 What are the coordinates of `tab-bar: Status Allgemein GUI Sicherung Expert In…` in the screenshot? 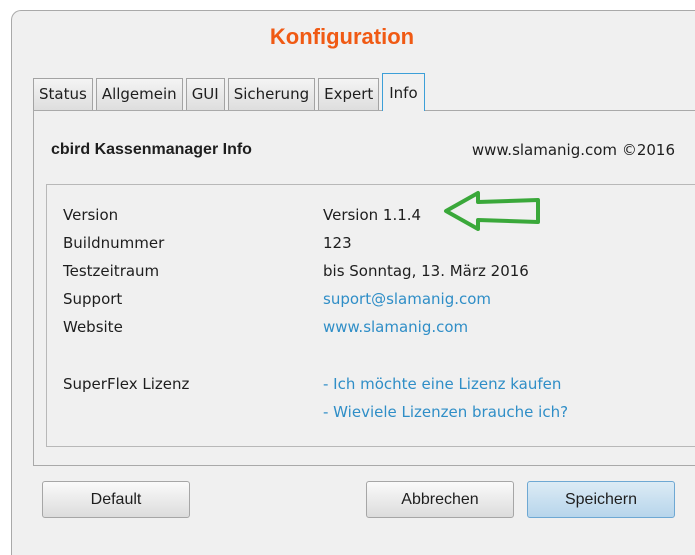 It's located at (229, 88).